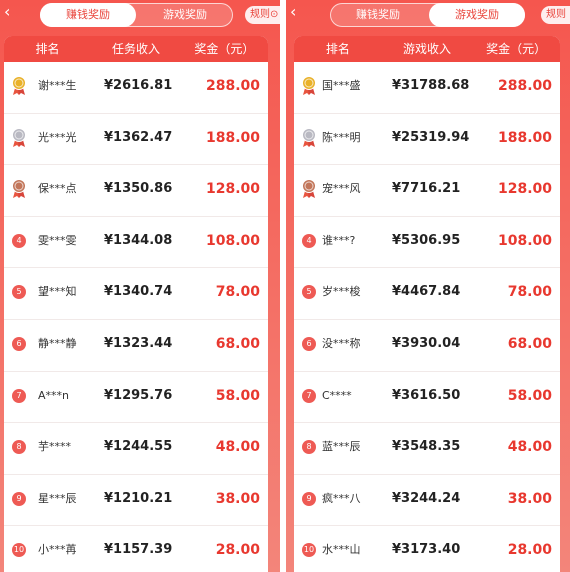 The image size is (570, 572). I want to click on top-bar: ‹ 赚钱奖励 游戏奖励 规则⊙, so click(140, 16).